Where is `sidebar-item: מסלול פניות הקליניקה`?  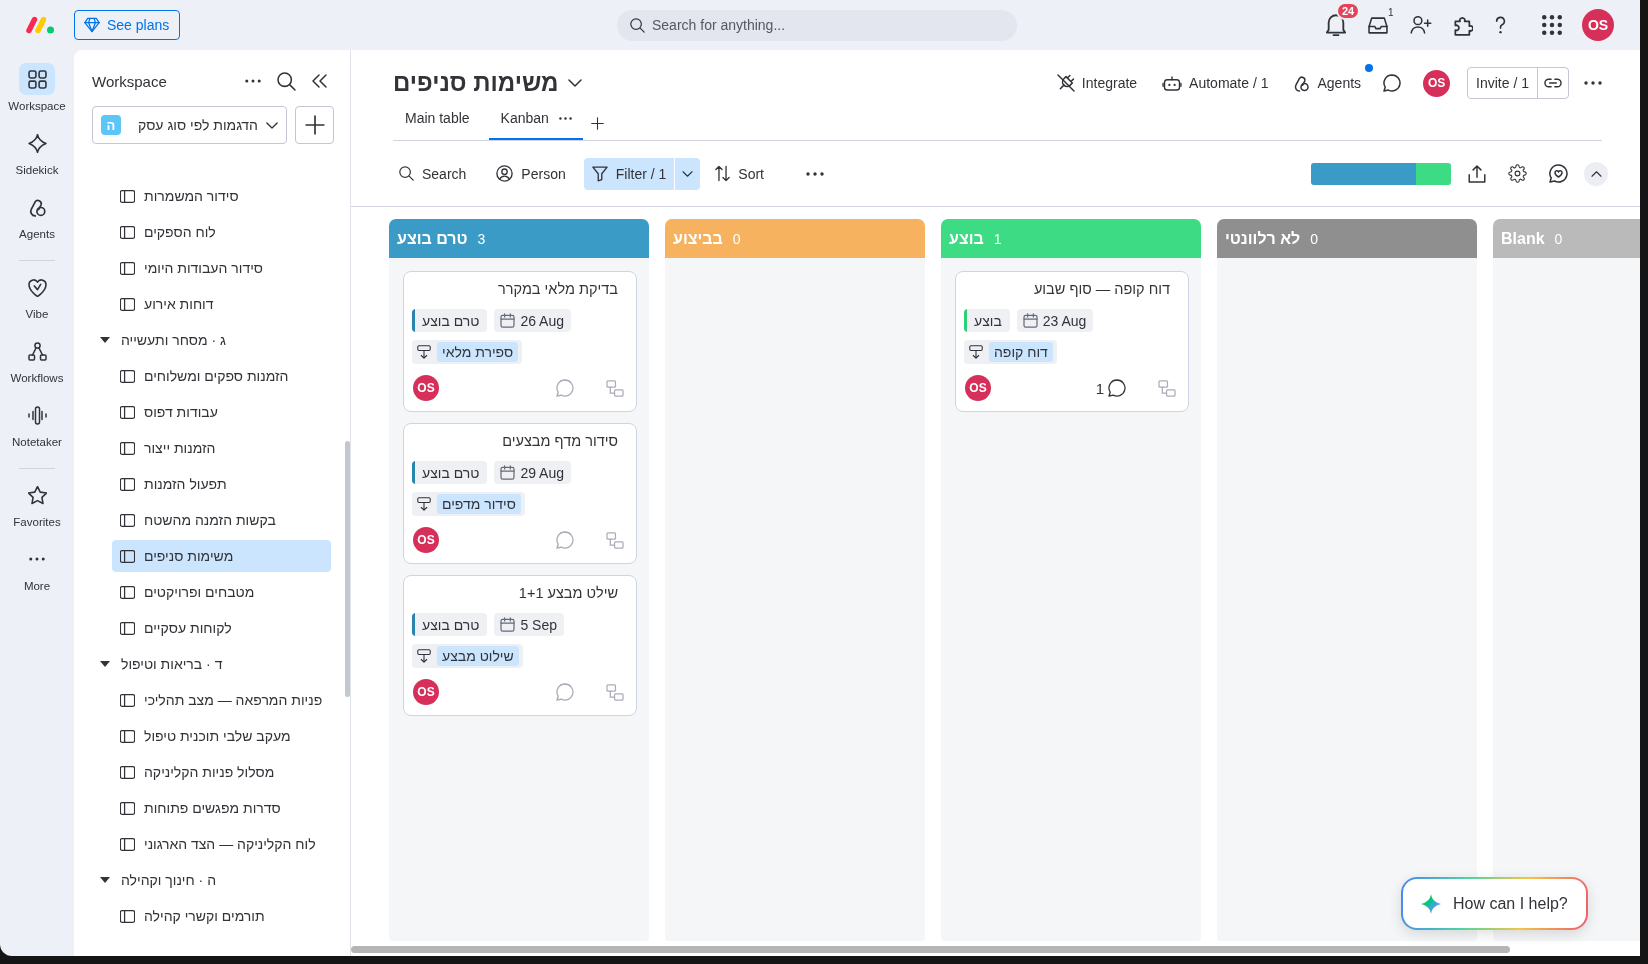 sidebar-item: מסלול פניות הקליניקה is located at coordinates (221, 772).